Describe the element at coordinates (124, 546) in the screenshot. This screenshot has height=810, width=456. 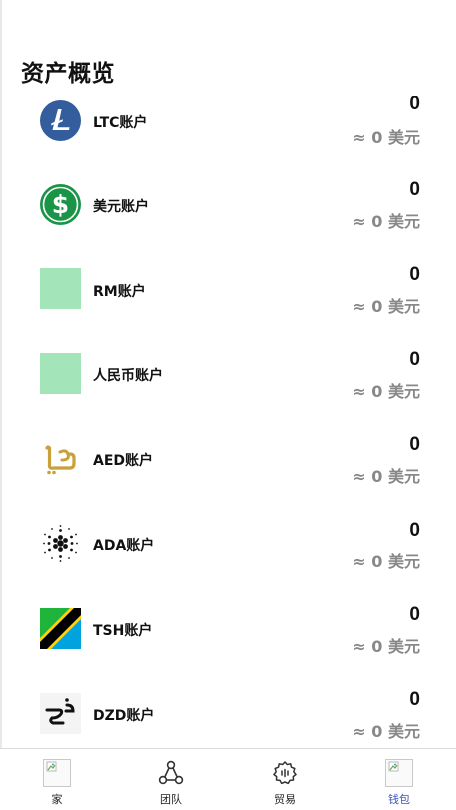
I see `asset-name: ADA账户` at that location.